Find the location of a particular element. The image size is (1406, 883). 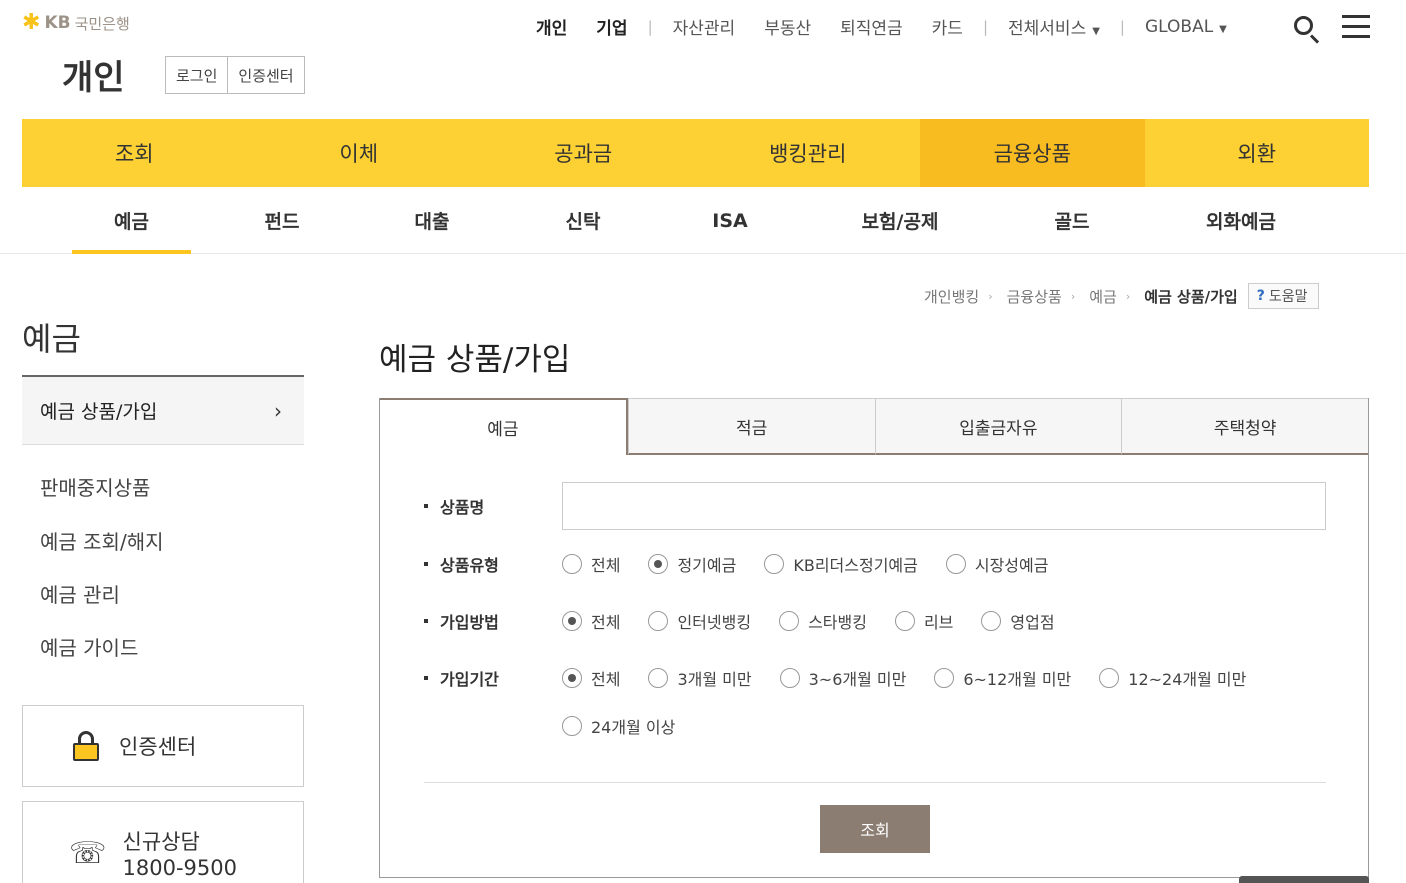

help-button: ? 도움말 is located at coordinates (1283, 296).